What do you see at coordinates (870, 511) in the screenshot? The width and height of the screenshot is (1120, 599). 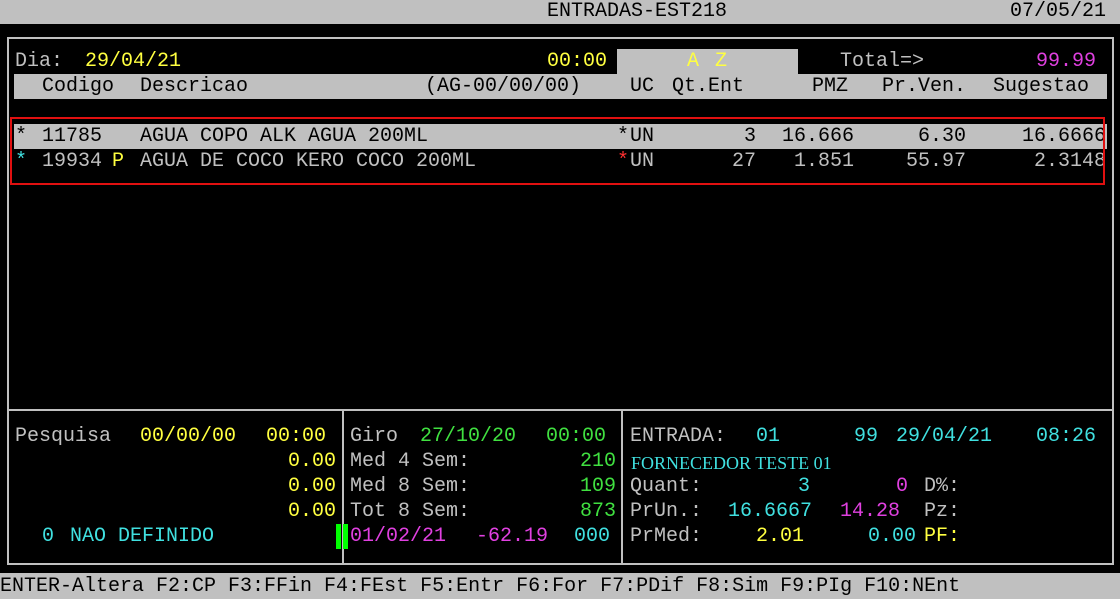 I see `prun-pct: 14.28` at bounding box center [870, 511].